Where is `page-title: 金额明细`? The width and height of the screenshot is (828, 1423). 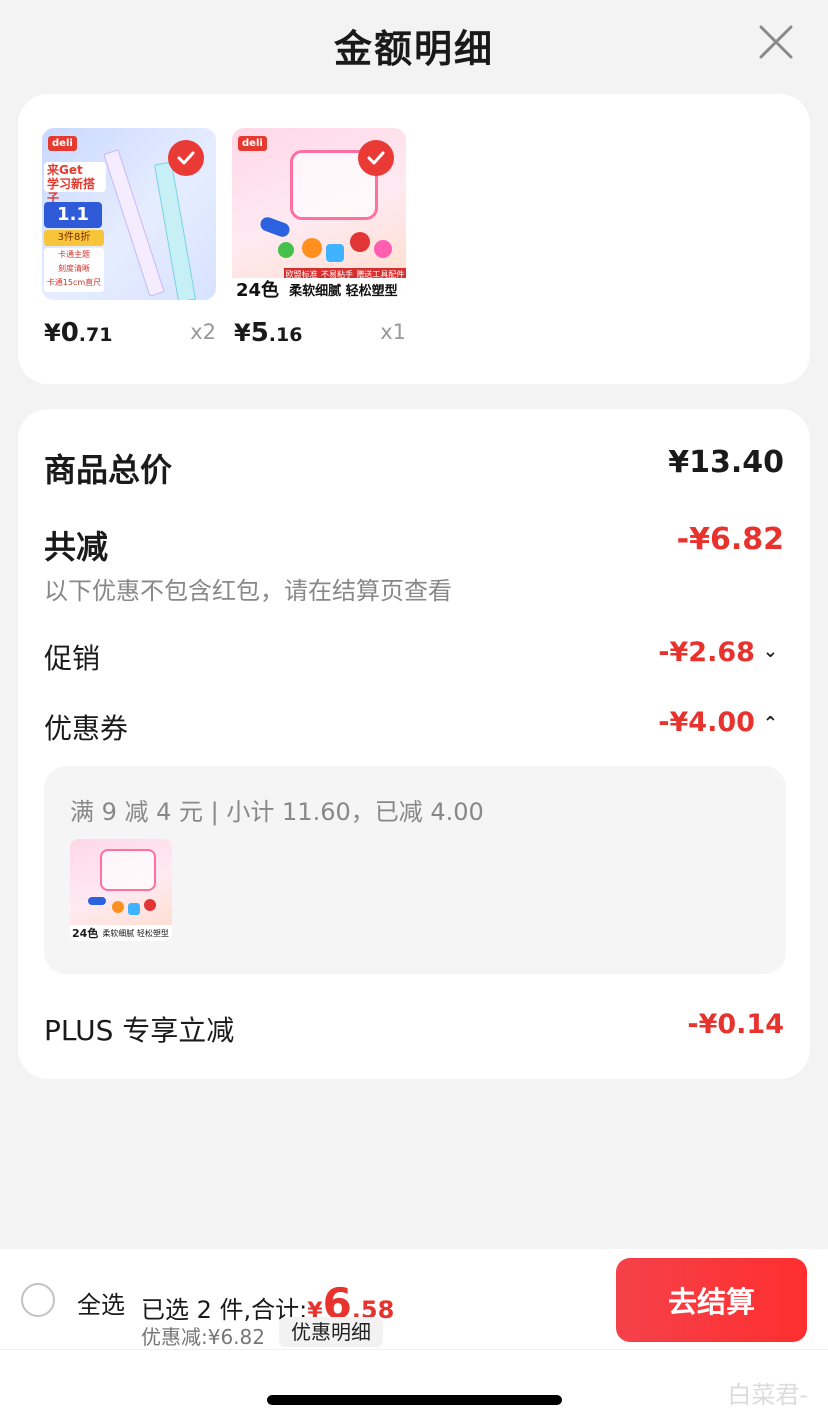 page-title: 金额明细 is located at coordinates (413, 49).